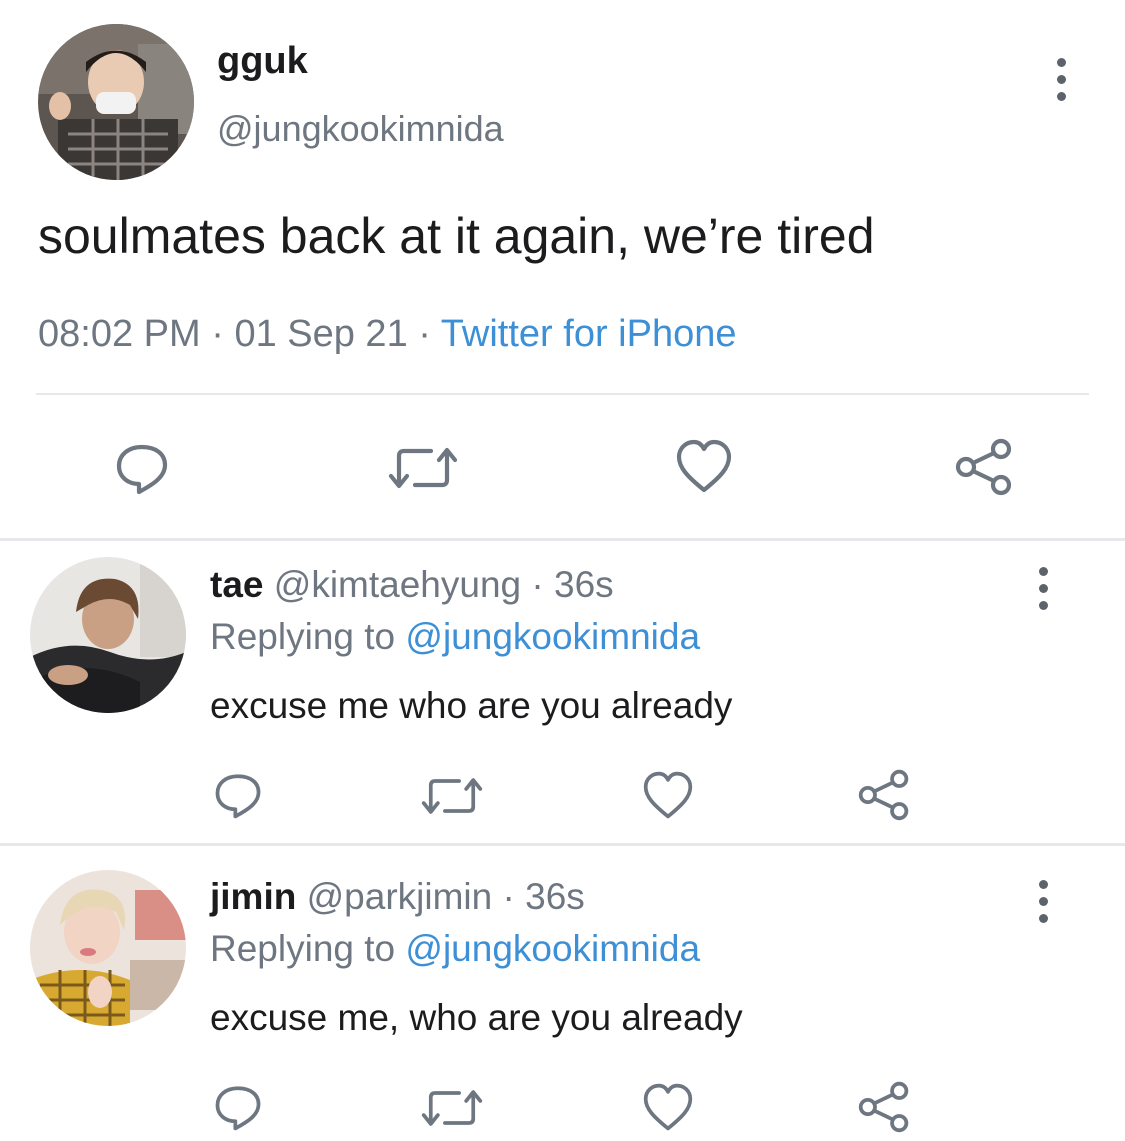 This screenshot has height=1141, width=1125. Describe the element at coordinates (119, 334) in the screenshot. I see `tweet-time: 08:02 PM` at that location.